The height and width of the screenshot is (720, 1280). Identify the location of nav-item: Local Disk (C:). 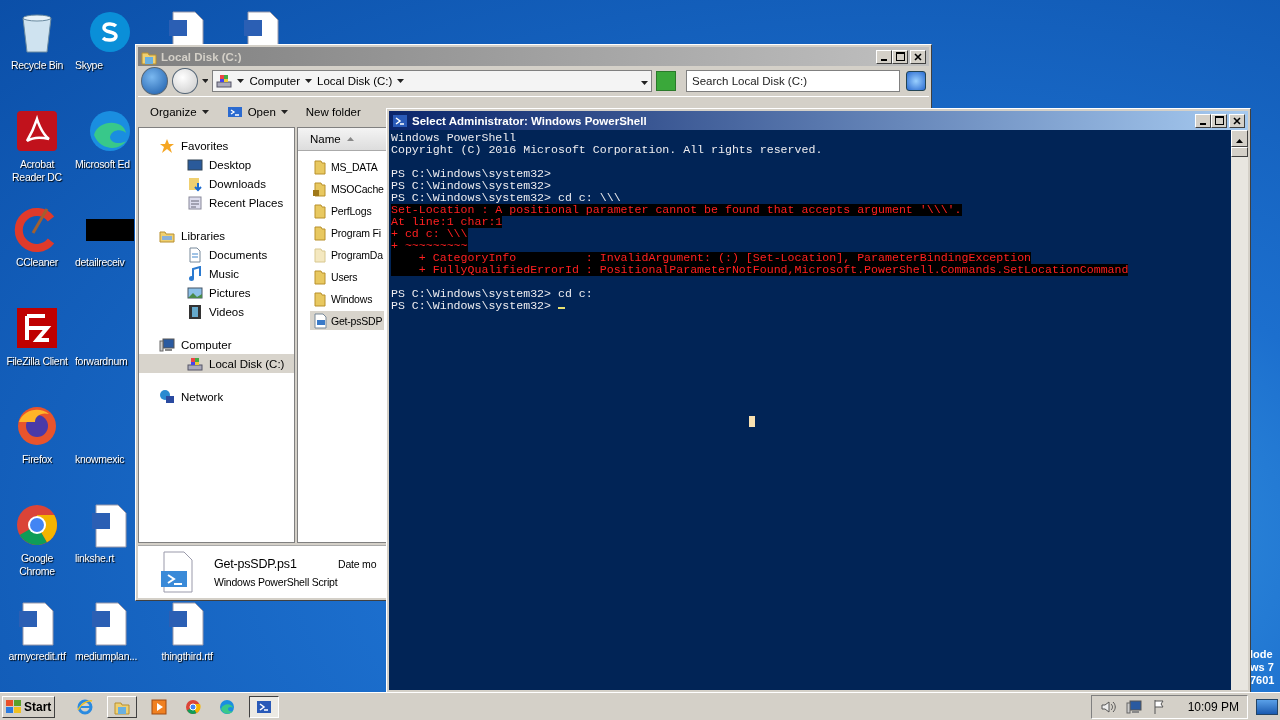
(216, 363).